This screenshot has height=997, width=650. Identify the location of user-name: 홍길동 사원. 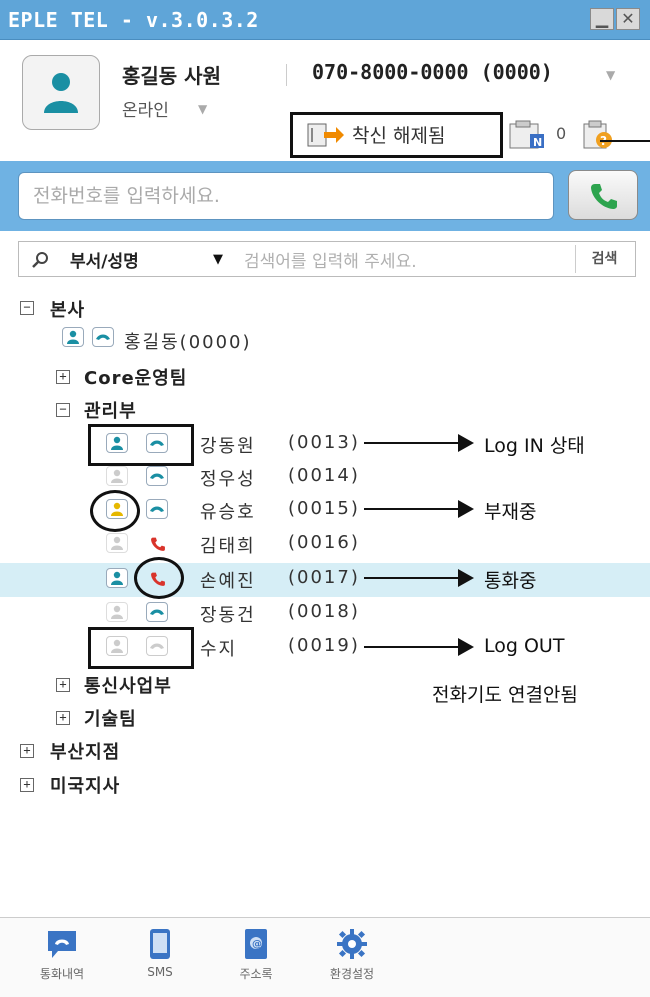
(171, 76).